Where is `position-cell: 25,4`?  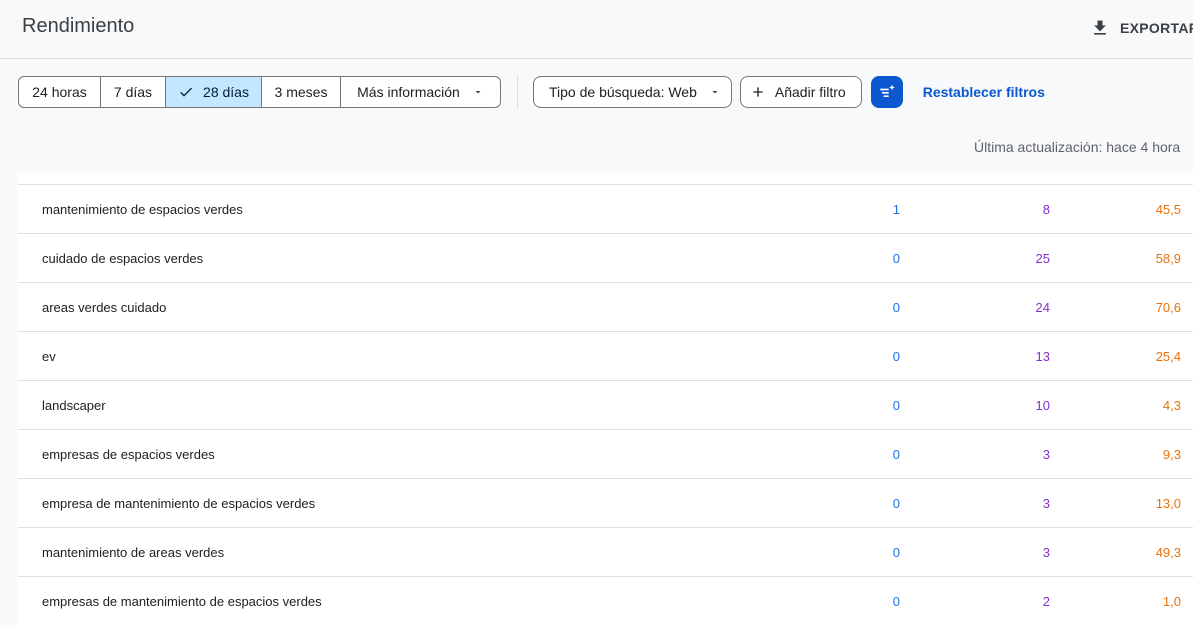
position-cell: 25,4 is located at coordinates (1168, 356).